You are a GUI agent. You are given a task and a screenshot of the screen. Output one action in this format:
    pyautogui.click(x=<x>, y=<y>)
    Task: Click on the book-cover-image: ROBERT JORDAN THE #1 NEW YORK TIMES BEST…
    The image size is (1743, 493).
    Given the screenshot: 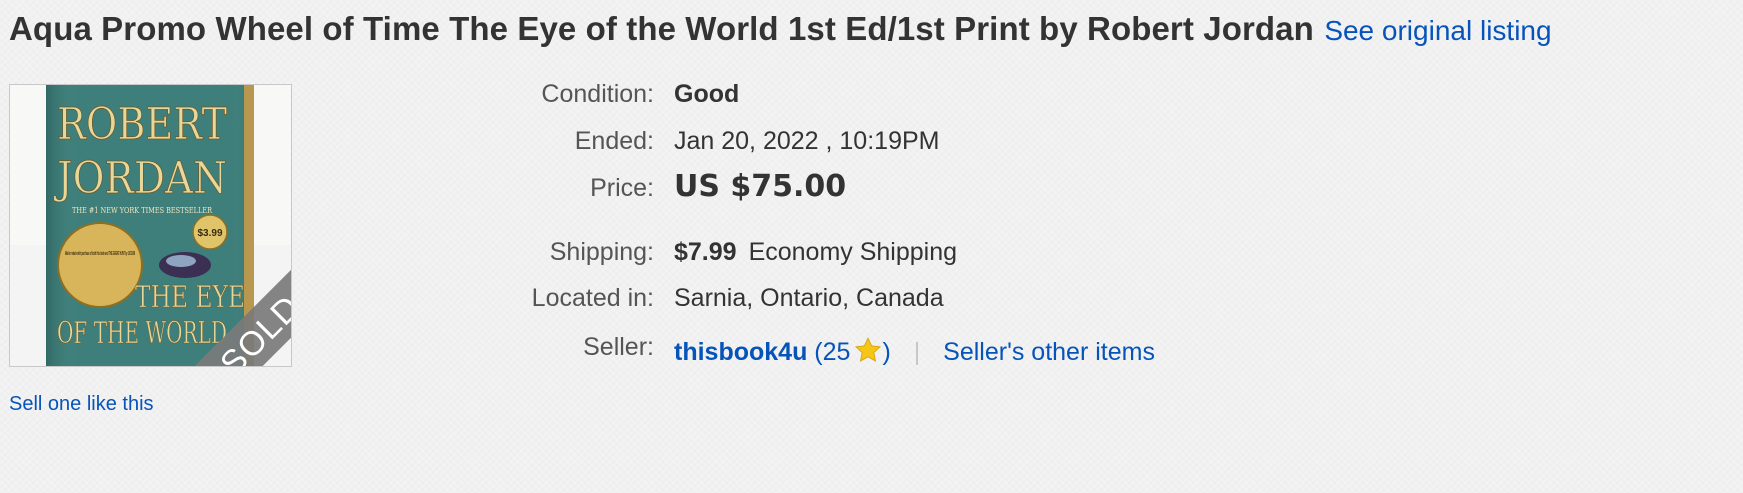 What is the action you would take?
    pyautogui.click(x=150, y=225)
    